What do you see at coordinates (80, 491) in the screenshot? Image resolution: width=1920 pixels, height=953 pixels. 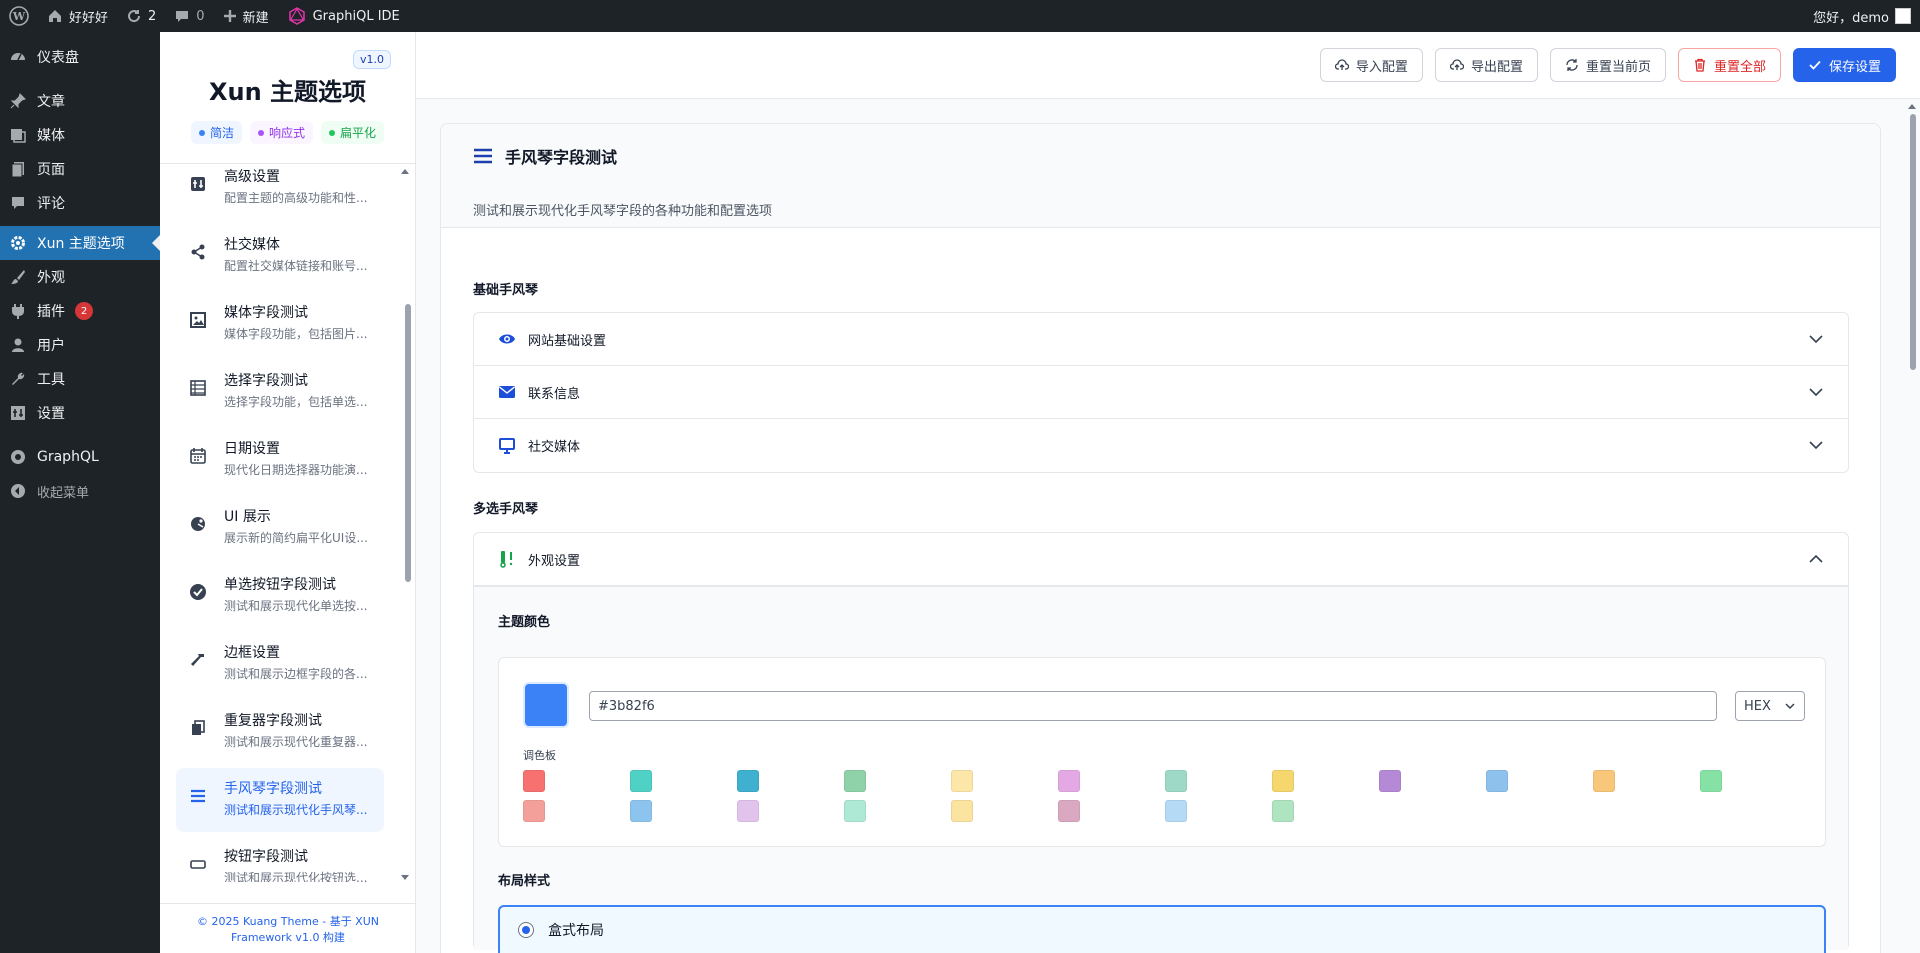 I see `collapse-menu-button: 收起菜单` at bounding box center [80, 491].